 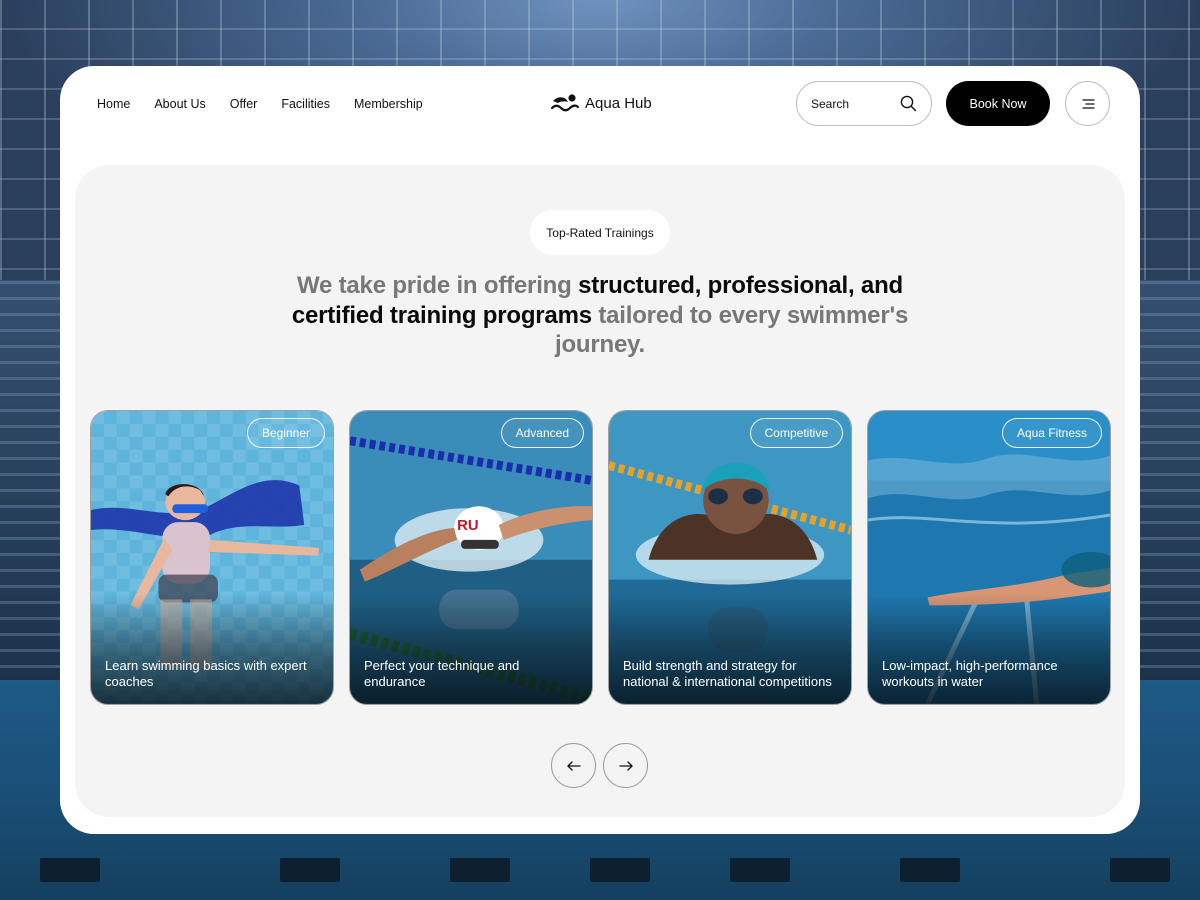 I want to click on arrow-right-icon, so click(x=625, y=765).